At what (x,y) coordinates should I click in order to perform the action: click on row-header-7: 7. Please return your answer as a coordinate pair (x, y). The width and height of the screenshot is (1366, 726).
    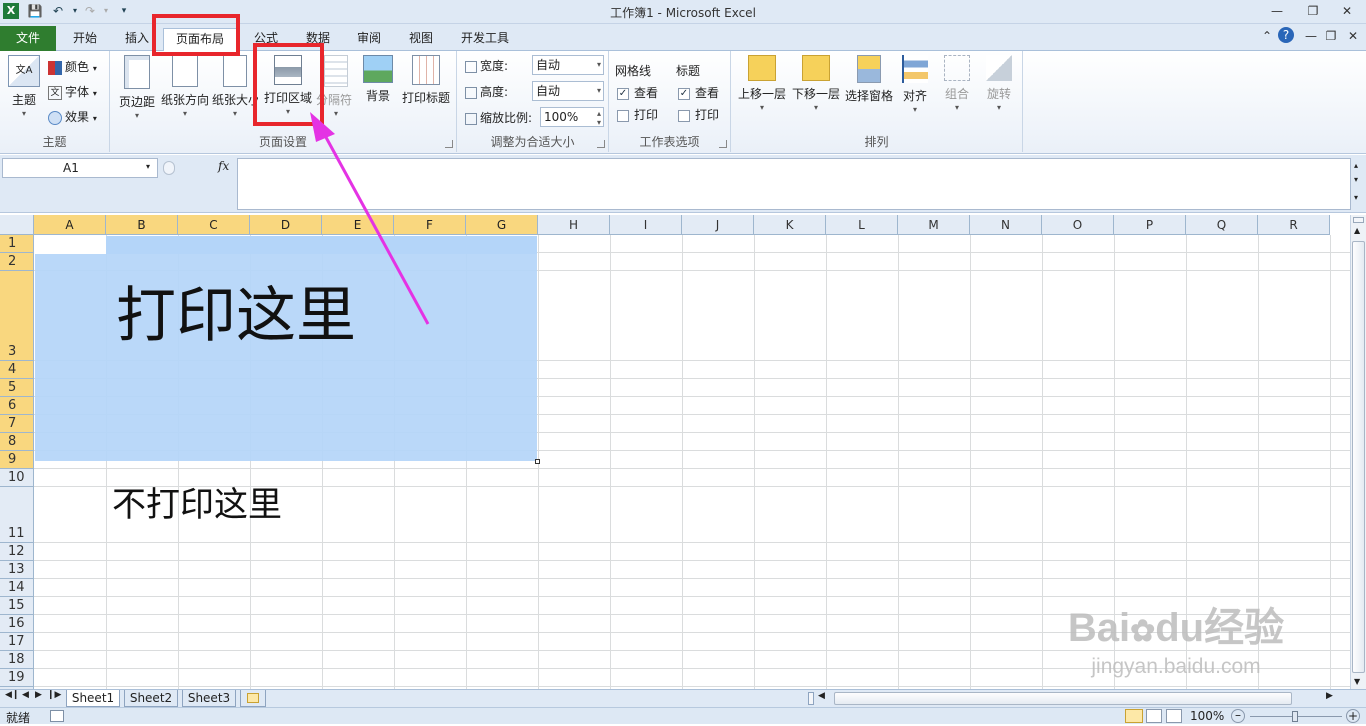
    Looking at the image, I should click on (17, 424).